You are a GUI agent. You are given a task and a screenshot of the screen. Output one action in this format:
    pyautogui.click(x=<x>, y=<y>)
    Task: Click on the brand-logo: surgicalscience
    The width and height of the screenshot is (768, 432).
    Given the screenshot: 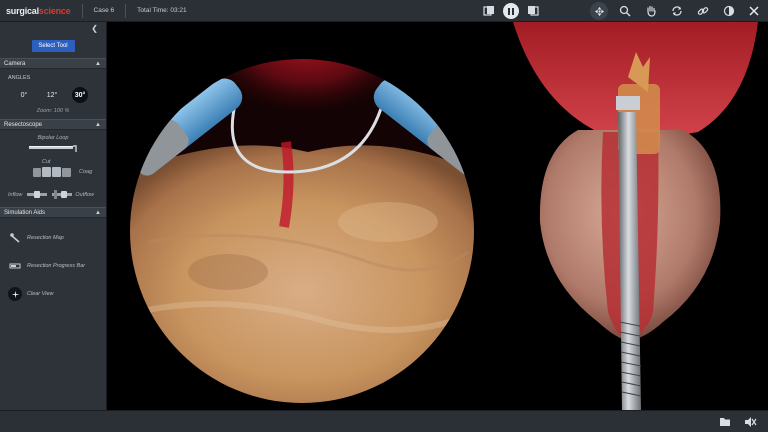 What is the action you would take?
    pyautogui.click(x=35, y=11)
    